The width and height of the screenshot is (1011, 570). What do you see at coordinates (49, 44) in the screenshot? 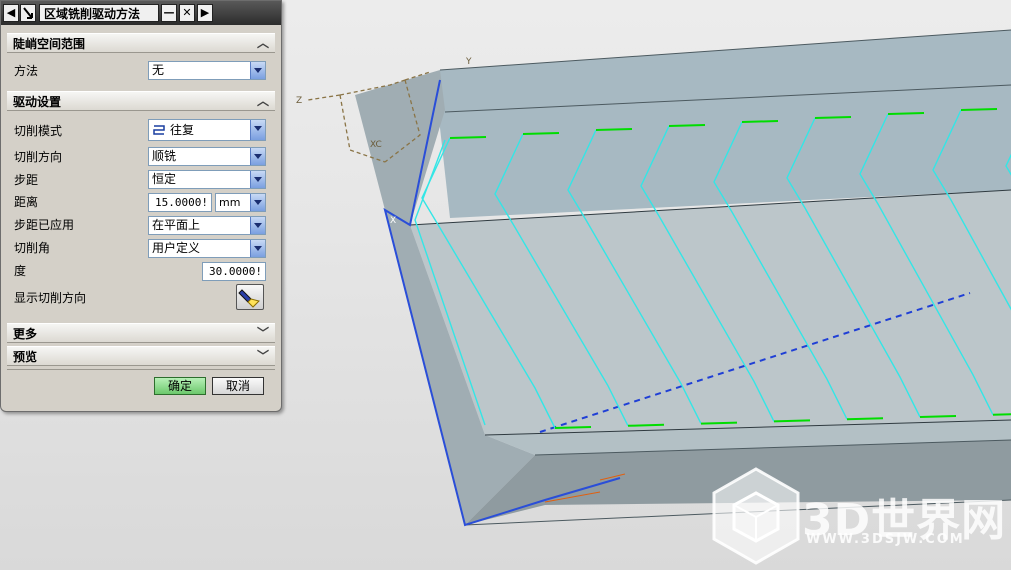
I see `section-steep-label: 陡峭空间范围` at bounding box center [49, 44].